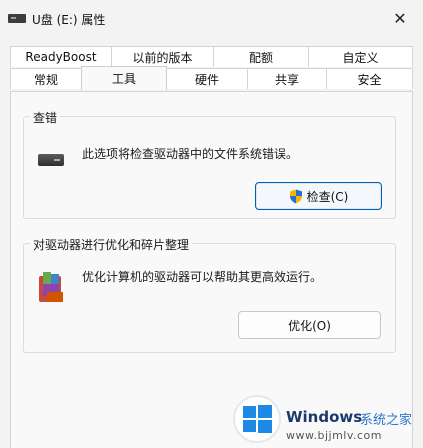  What do you see at coordinates (360, 56) in the screenshot?
I see `tab-customize: 自定义` at bounding box center [360, 56].